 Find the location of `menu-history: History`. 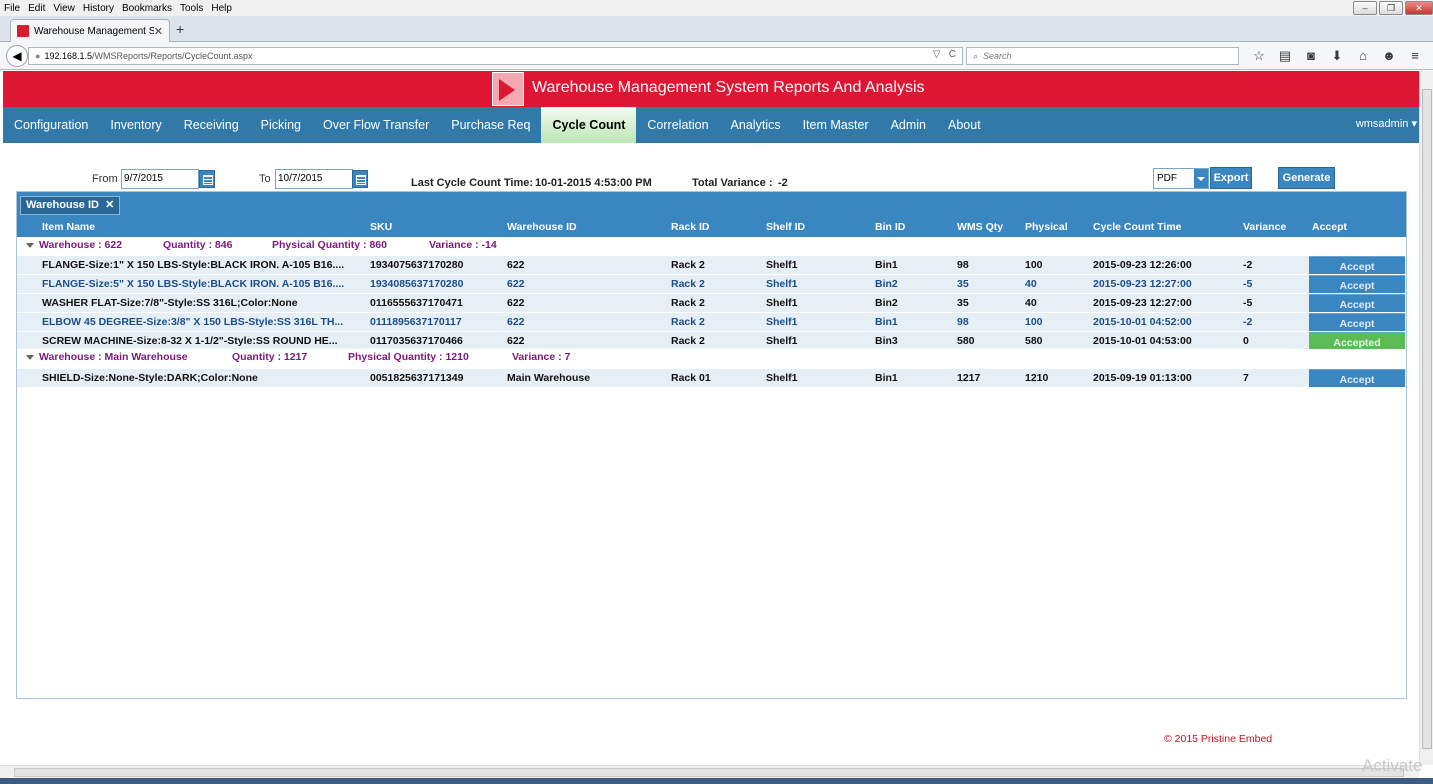

menu-history: History is located at coordinates (98, 8).